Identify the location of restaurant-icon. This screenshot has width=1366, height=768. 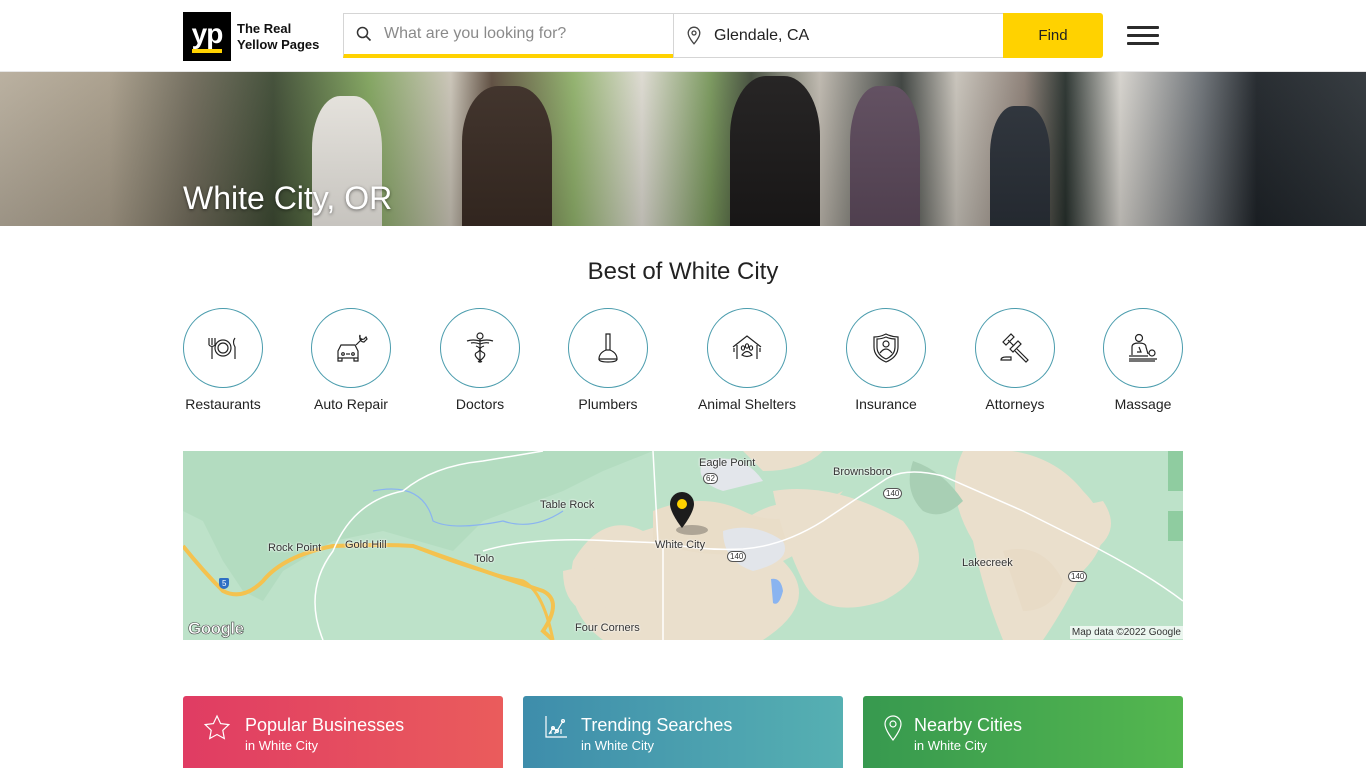
(222, 348).